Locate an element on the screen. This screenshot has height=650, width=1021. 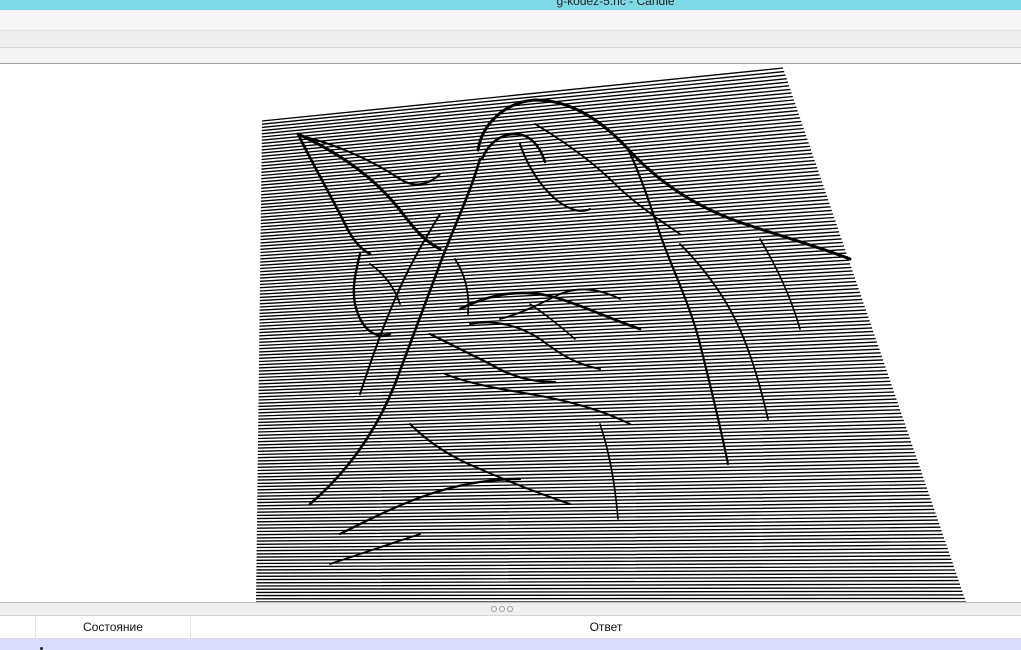
console-column-answer: Ответ is located at coordinates (606, 627).